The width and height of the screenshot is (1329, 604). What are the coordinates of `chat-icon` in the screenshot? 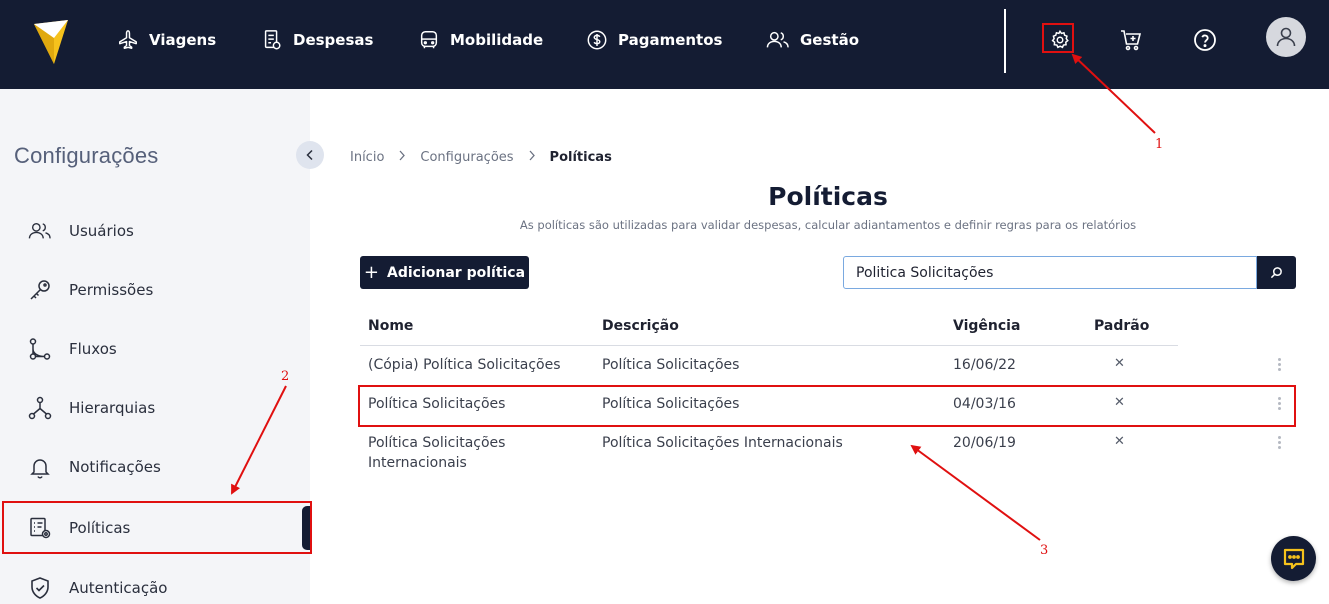 It's located at (1293, 558).